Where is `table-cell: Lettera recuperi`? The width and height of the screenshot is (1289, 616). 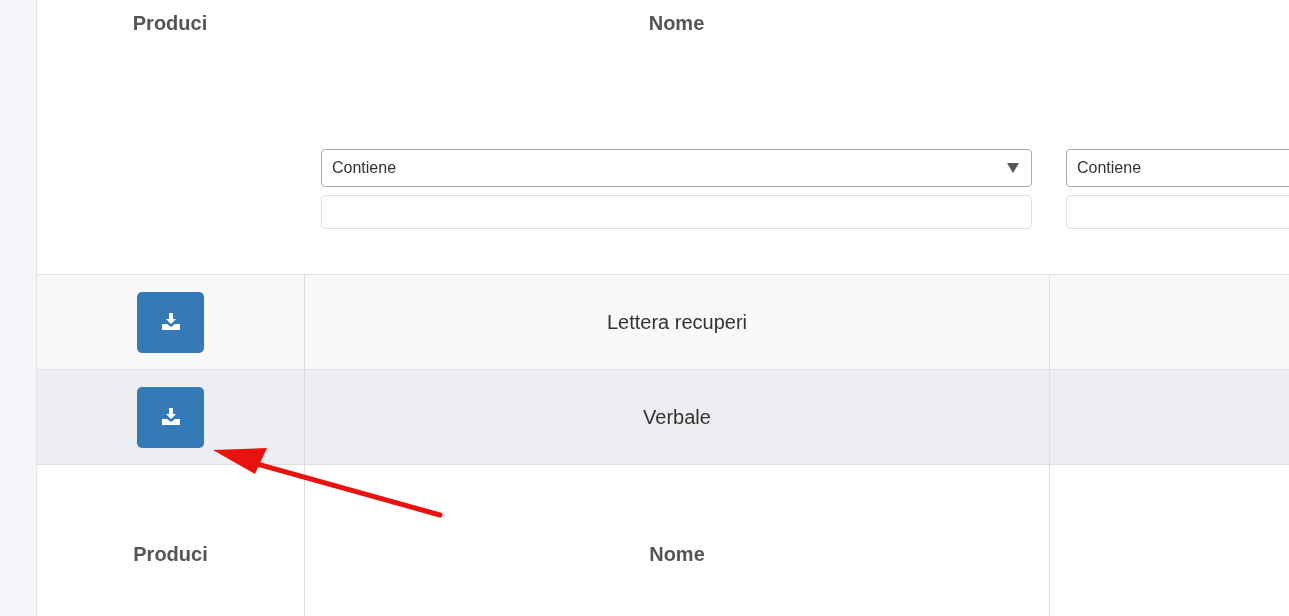 table-cell: Lettera recuperi is located at coordinates (677, 322).